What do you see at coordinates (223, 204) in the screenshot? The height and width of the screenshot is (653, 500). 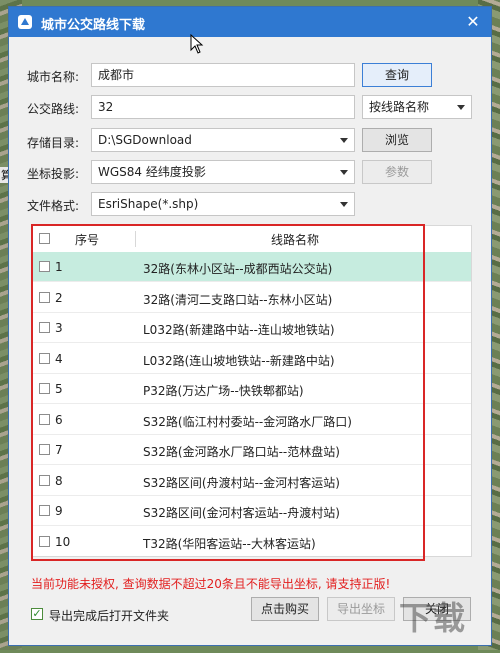 I see `format-select: EsriShape(*.shp)` at bounding box center [223, 204].